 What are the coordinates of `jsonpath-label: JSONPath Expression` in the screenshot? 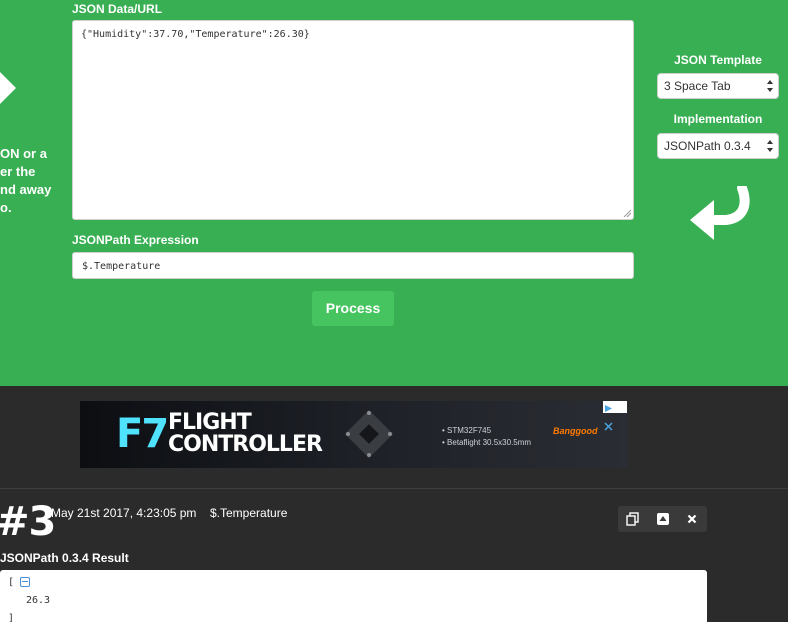 It's located at (135, 240).